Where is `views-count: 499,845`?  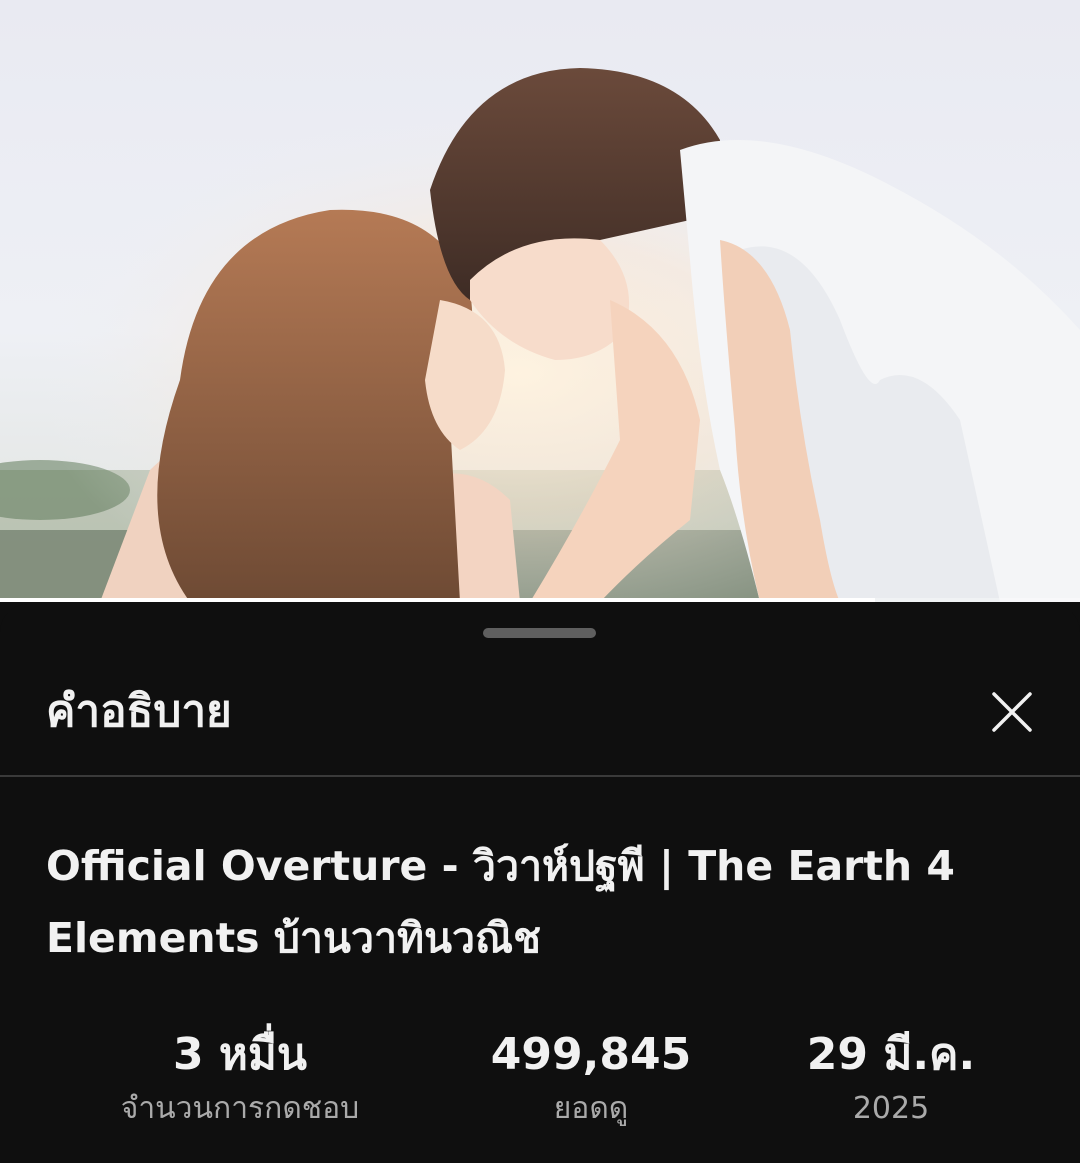
views-count: 499,845 is located at coordinates (591, 1054).